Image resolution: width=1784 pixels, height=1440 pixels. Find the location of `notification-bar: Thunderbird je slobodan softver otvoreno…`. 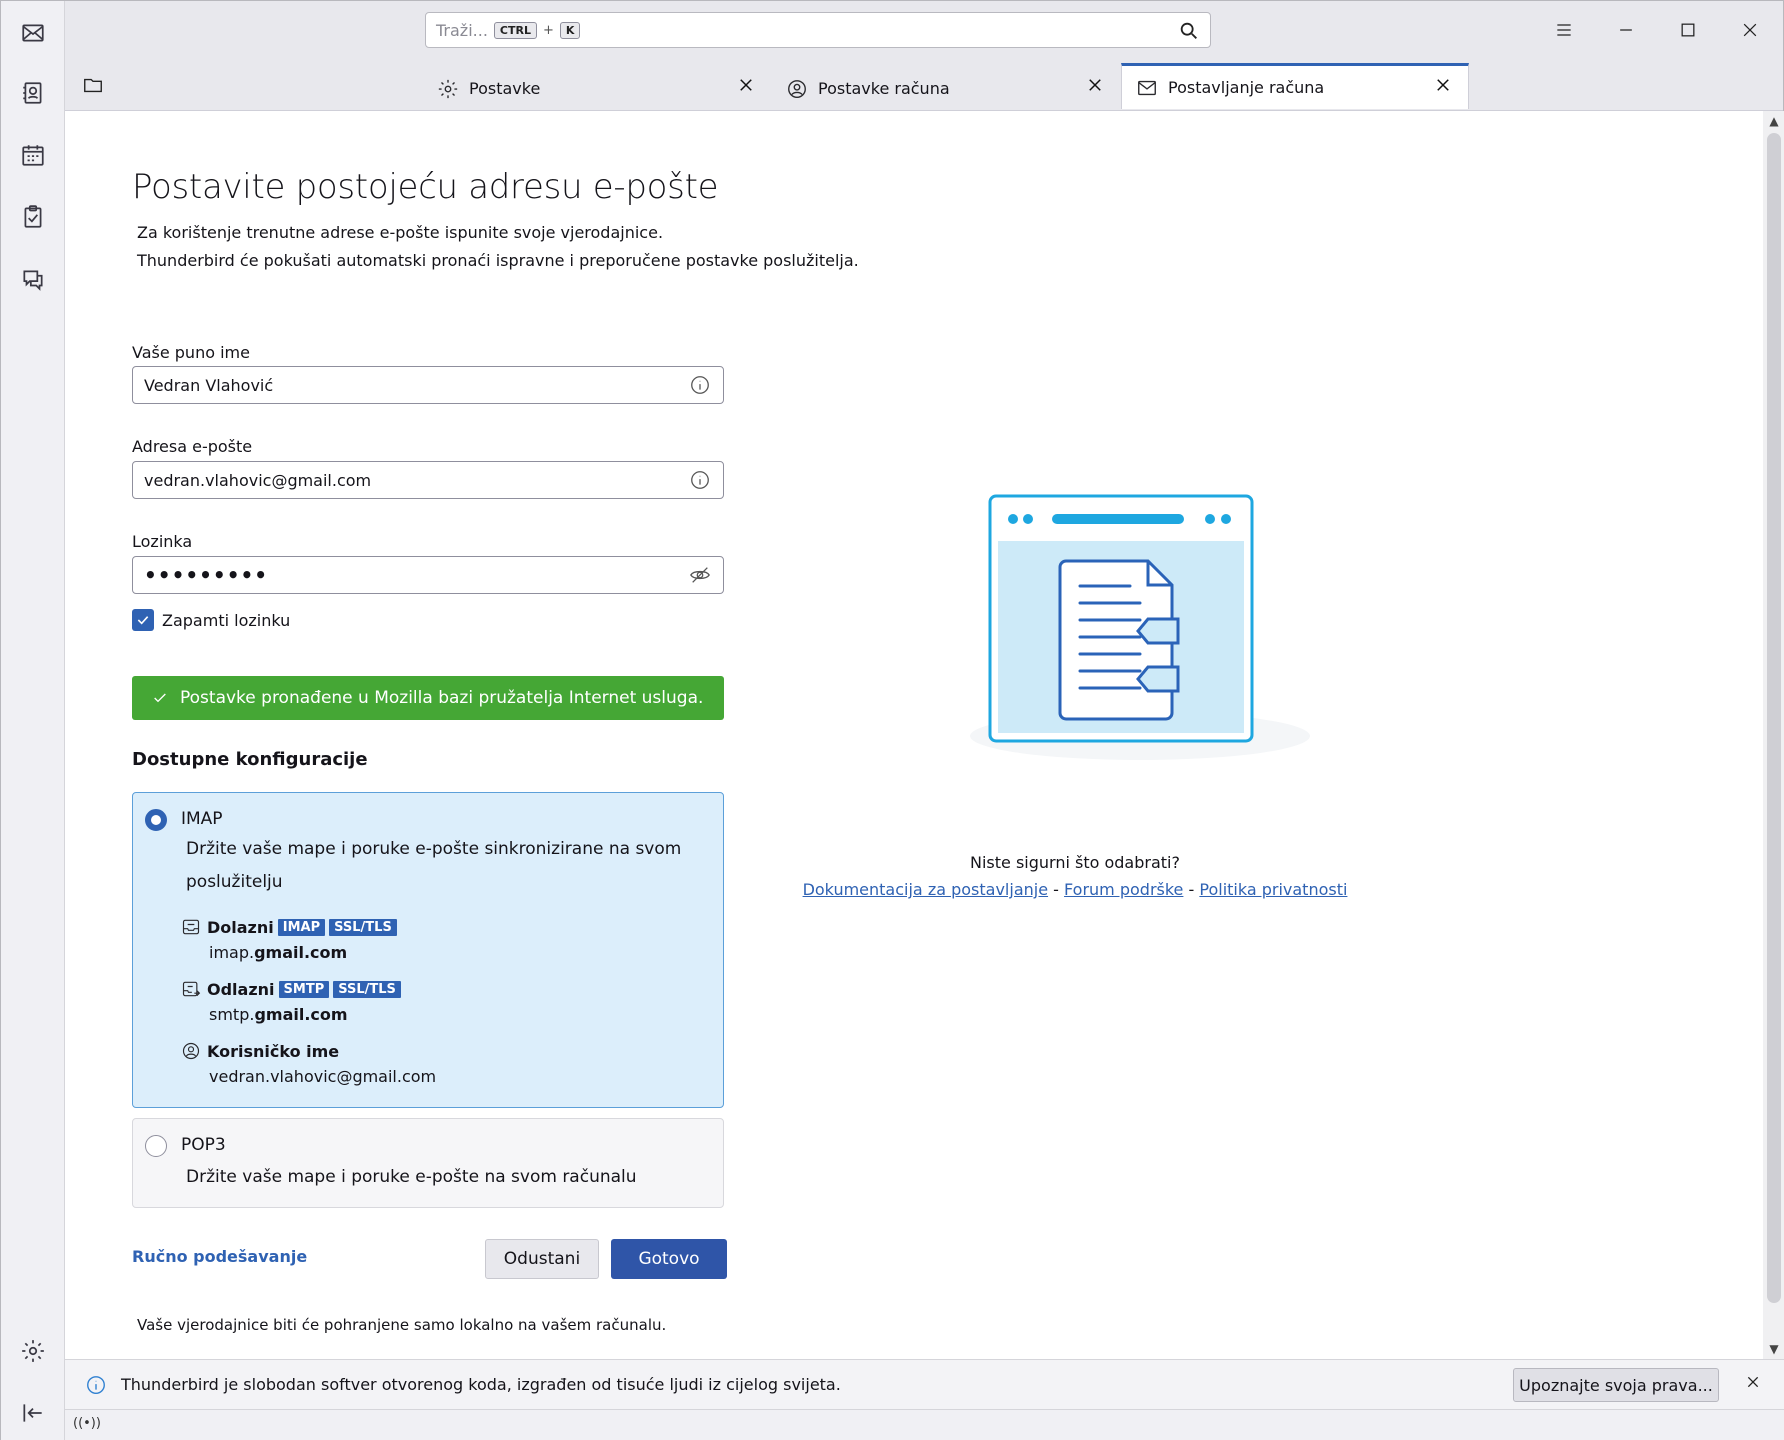

notification-bar: Thunderbird je slobodan softver otvoreno… is located at coordinates (924, 1384).